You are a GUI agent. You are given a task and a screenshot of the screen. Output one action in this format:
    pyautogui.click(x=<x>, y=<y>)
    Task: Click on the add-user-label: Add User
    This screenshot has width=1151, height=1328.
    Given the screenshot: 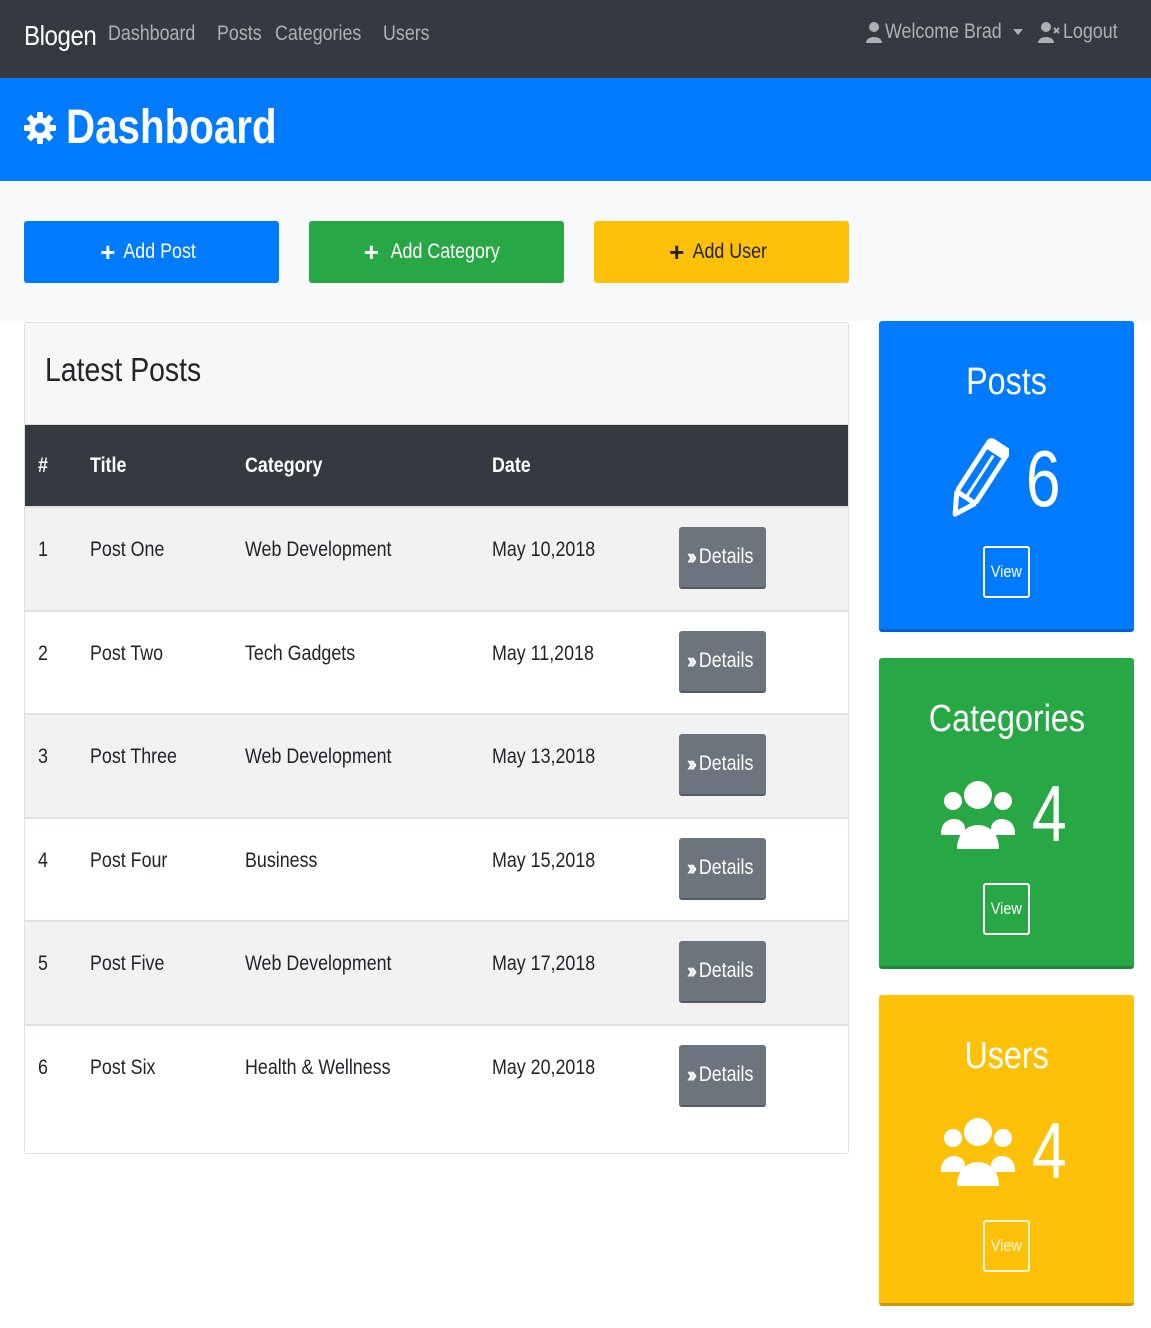 What is the action you would take?
    pyautogui.click(x=730, y=251)
    